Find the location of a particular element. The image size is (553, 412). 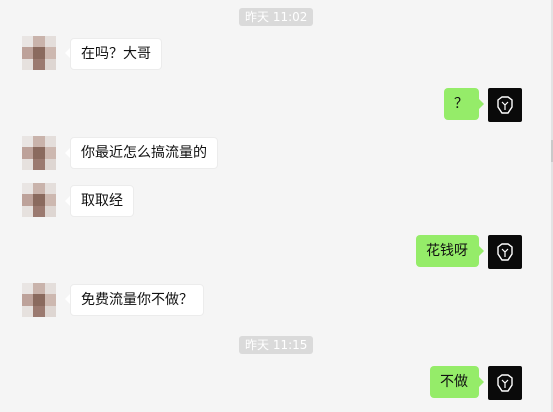

incoming-message: 在吗？大哥 is located at coordinates (116, 54).